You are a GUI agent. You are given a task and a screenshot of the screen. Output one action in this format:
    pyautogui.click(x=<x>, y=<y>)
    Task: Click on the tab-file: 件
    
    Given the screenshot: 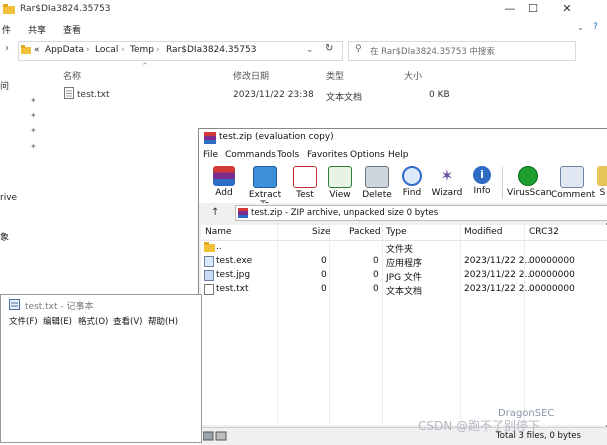 What is the action you would take?
    pyautogui.click(x=6, y=29)
    